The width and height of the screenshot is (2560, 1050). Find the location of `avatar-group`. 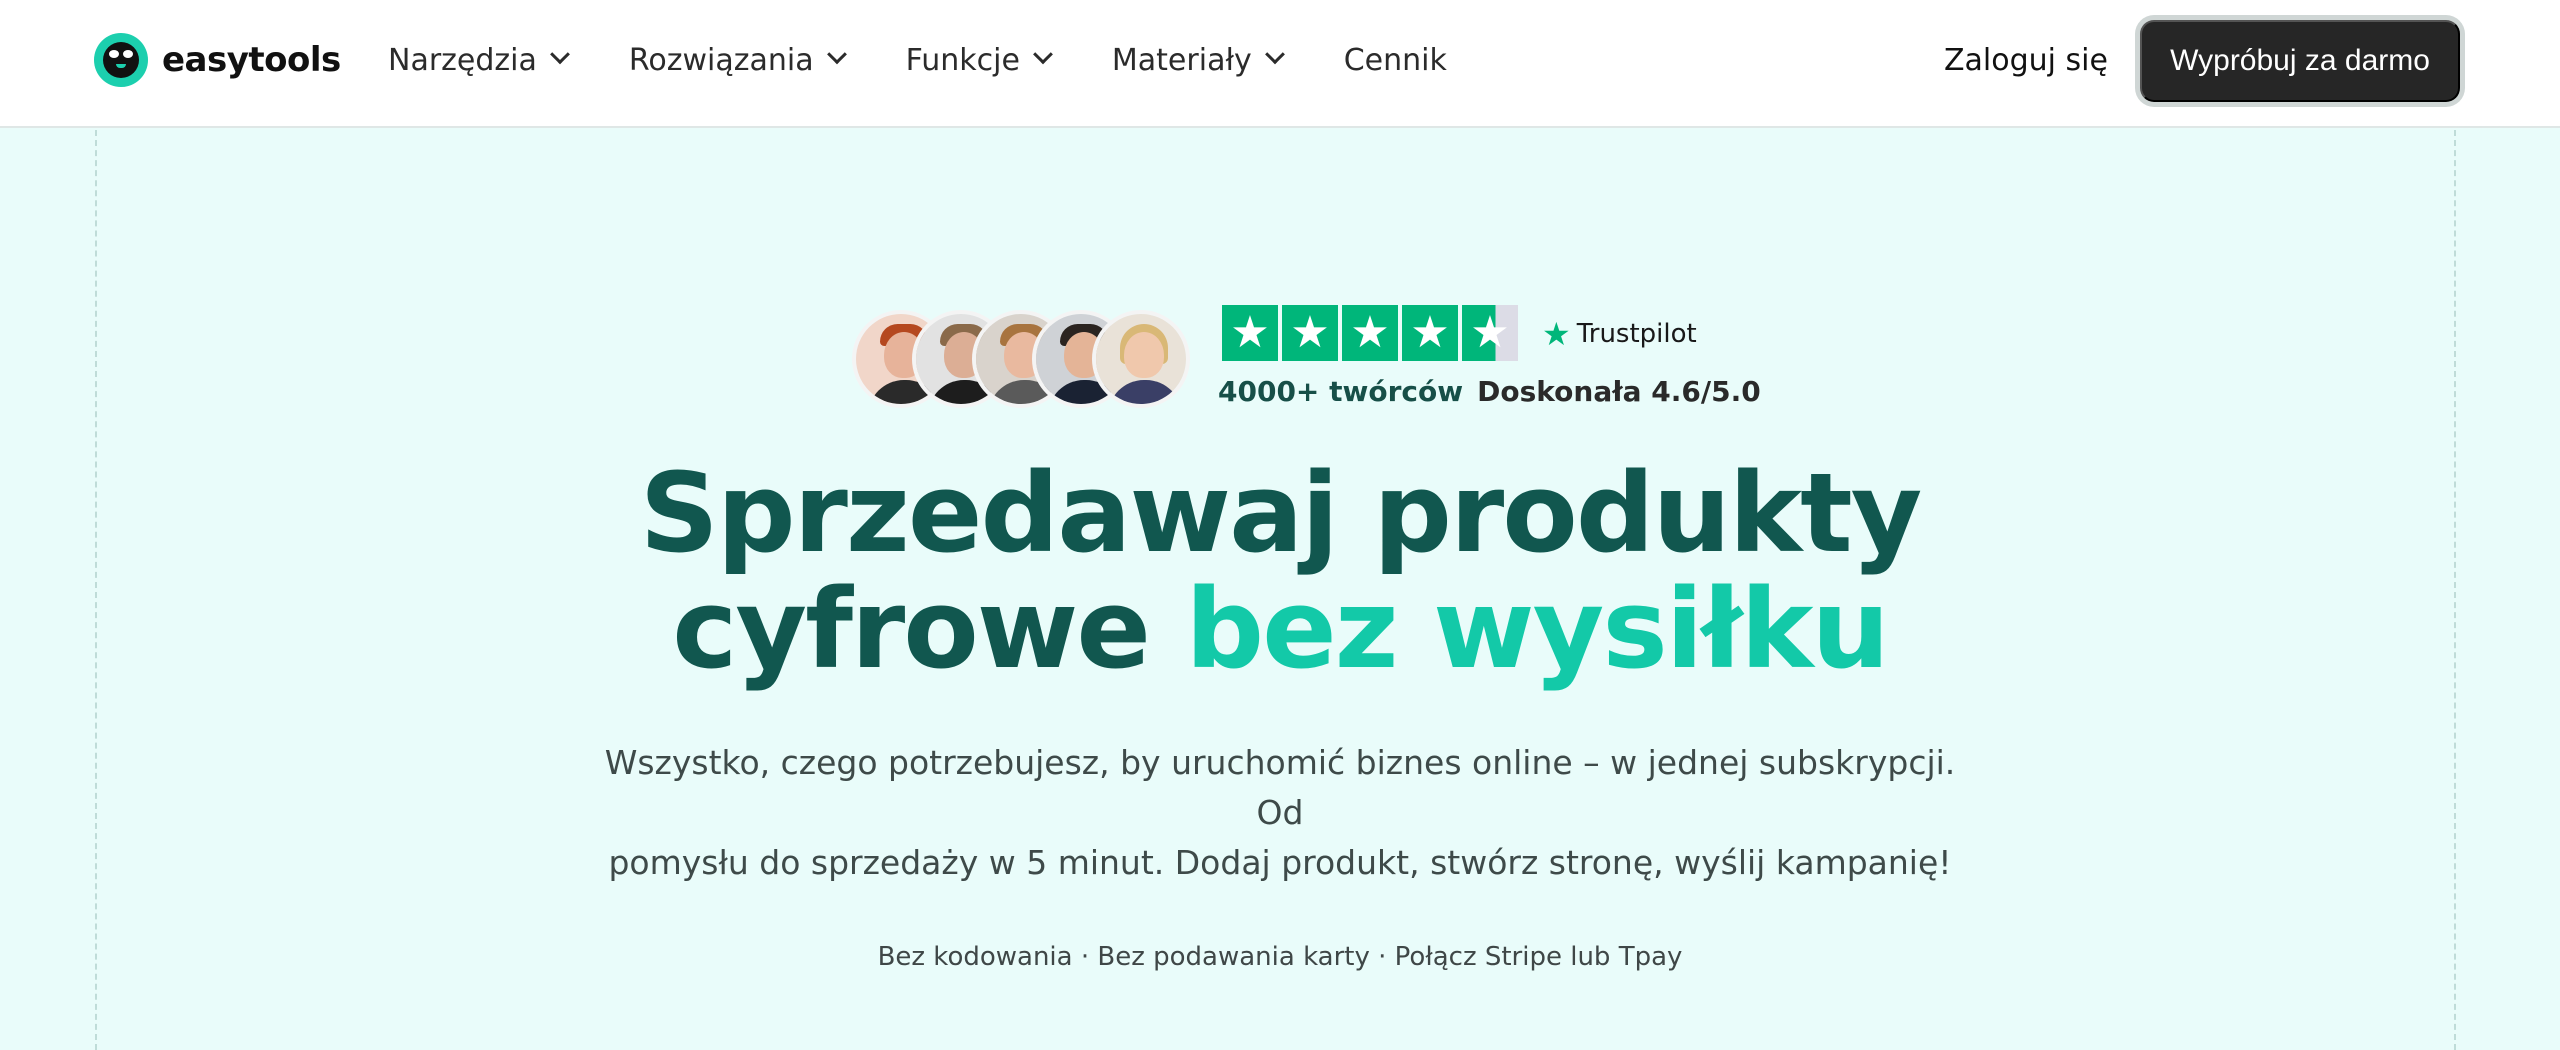

avatar-group is located at coordinates (1022, 360).